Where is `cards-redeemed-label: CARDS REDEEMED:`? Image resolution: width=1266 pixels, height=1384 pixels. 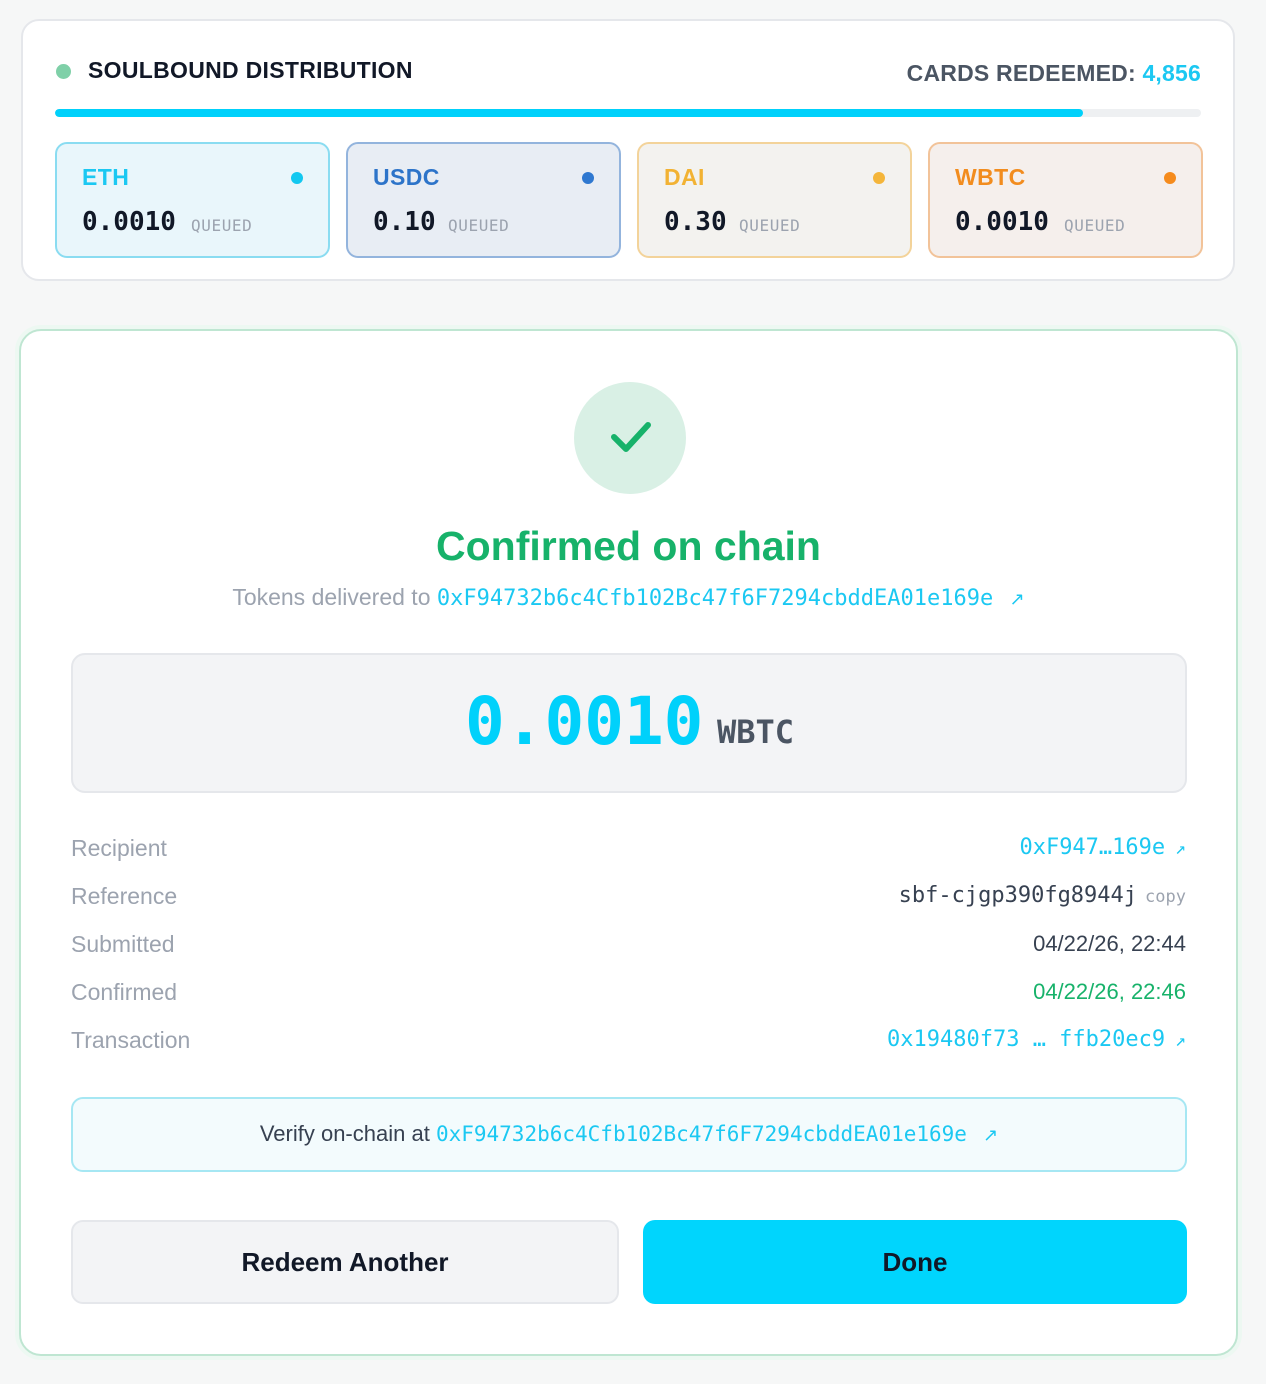 cards-redeemed-label: CARDS REDEEMED: is located at coordinates (1021, 73).